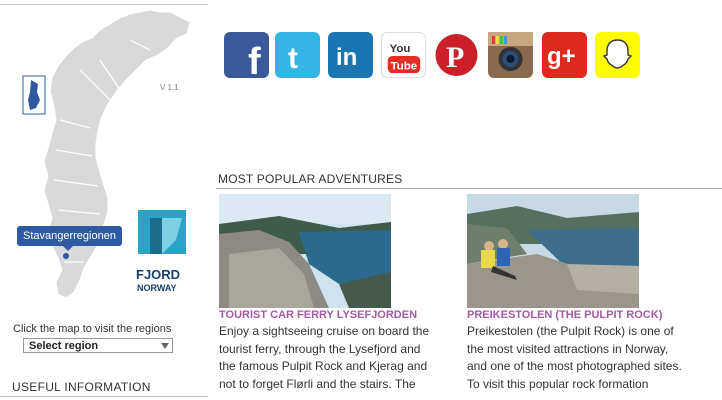  I want to click on svg-text: f, so click(254, 59).